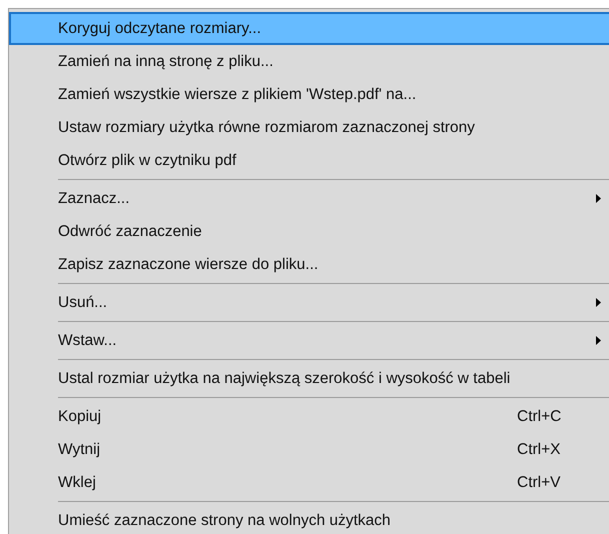 This screenshot has width=609, height=534. What do you see at coordinates (309, 482) in the screenshot?
I see `menu-item: Wklej Ctrl+V` at bounding box center [309, 482].